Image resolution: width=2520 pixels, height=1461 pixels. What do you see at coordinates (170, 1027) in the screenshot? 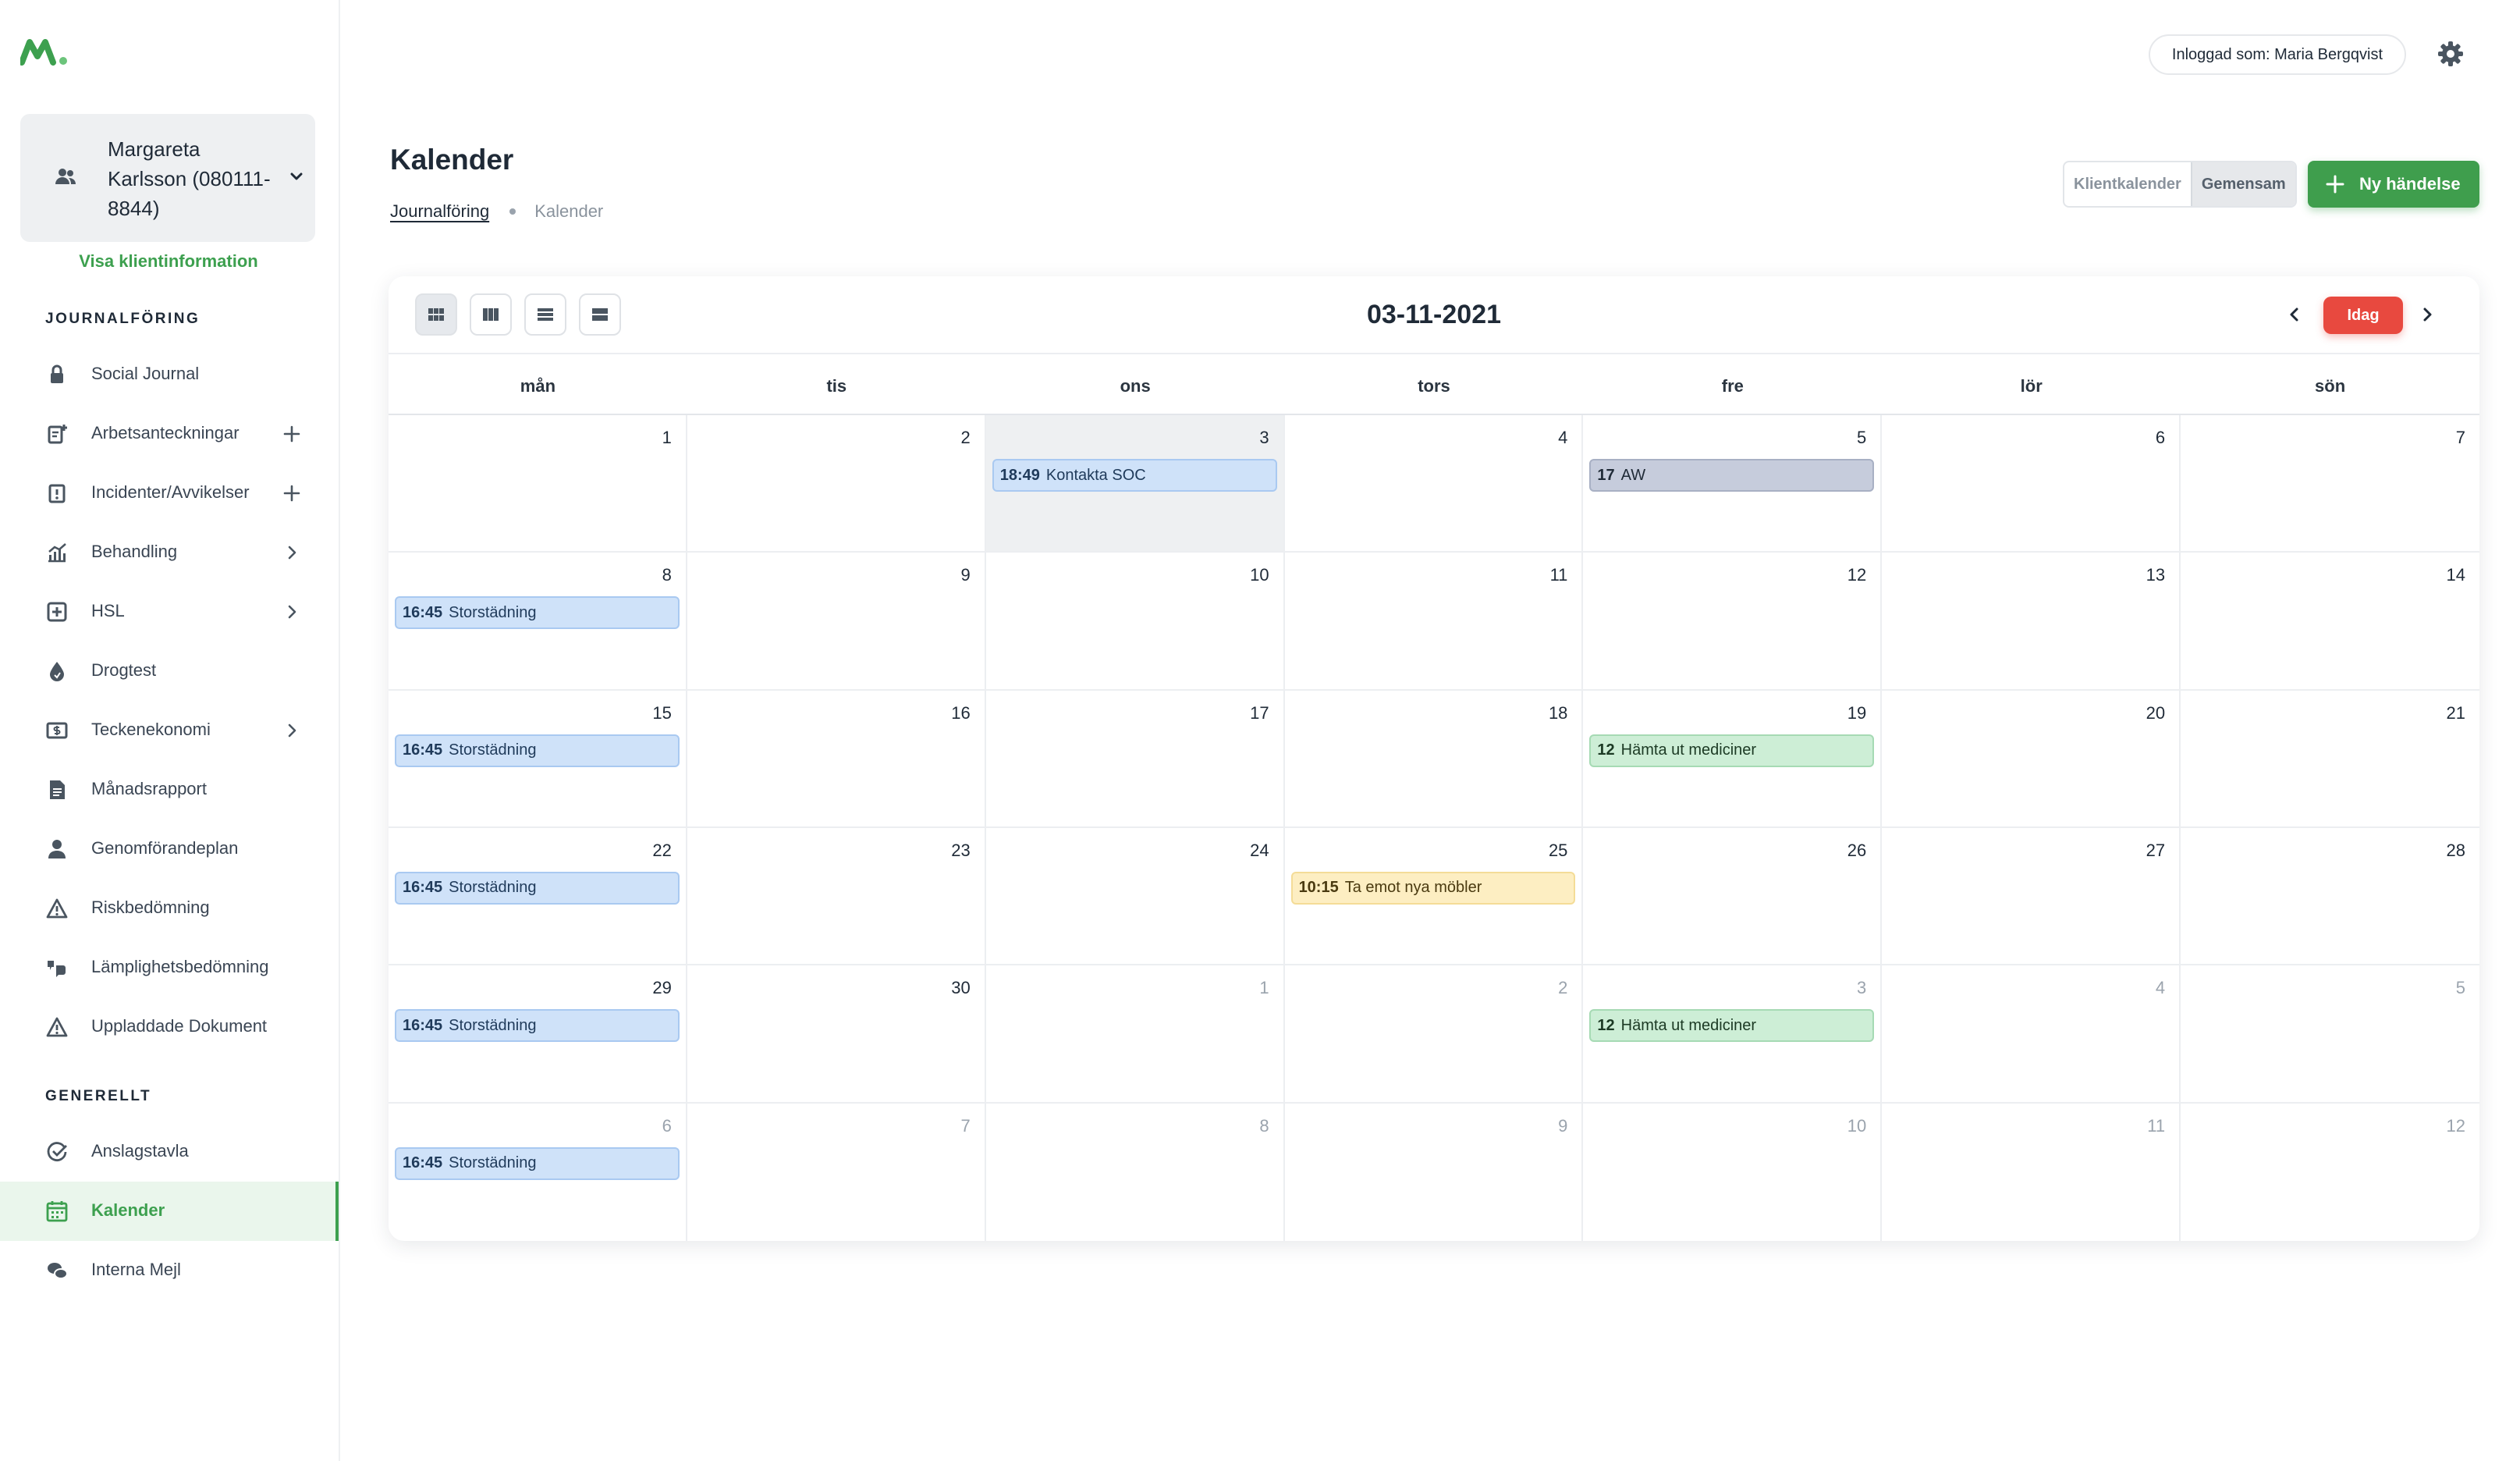
I see `sidebar-item-uppladdade-dokument: Uppladdade Dokument` at bounding box center [170, 1027].